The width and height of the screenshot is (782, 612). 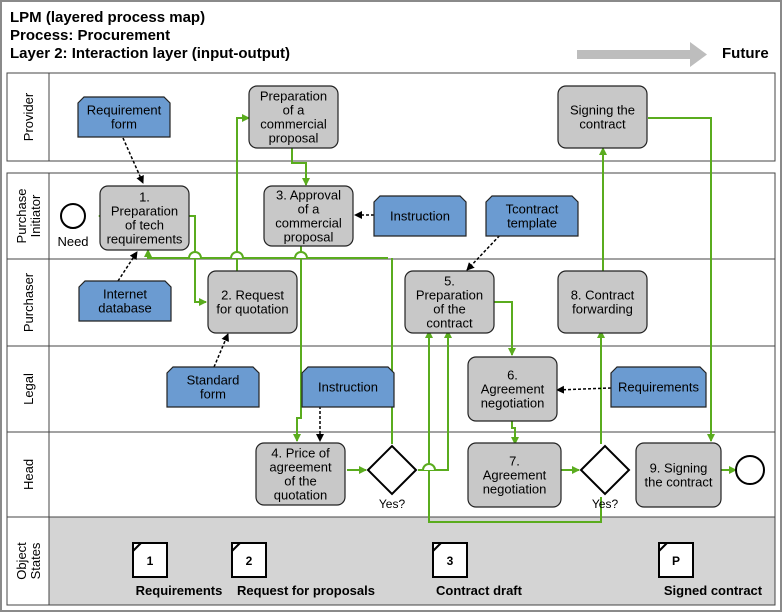 I want to click on document-d5: Standardform, so click(x=213, y=387).